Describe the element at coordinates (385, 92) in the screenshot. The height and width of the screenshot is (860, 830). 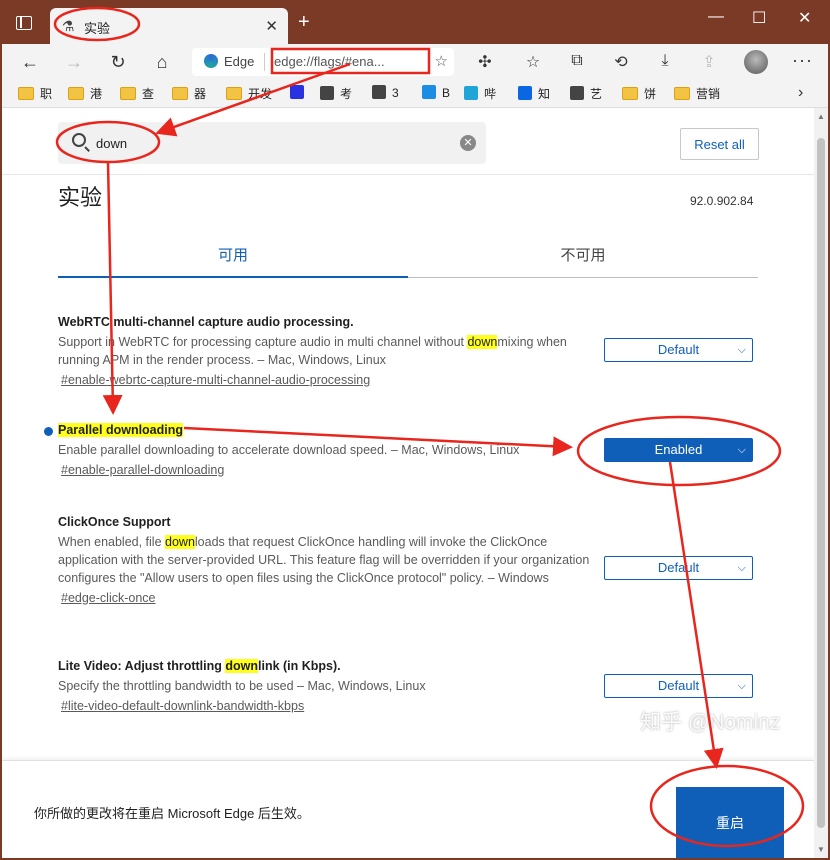
I see `bookmark-item: 3` at that location.